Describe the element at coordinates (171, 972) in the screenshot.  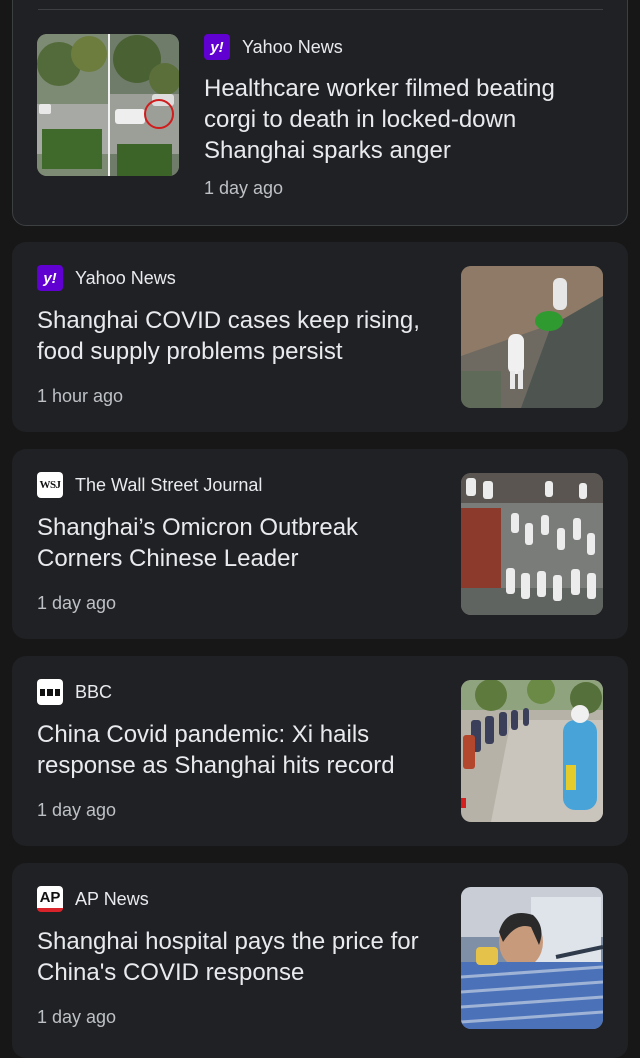
I see `headline-line: China's COVID response` at that location.